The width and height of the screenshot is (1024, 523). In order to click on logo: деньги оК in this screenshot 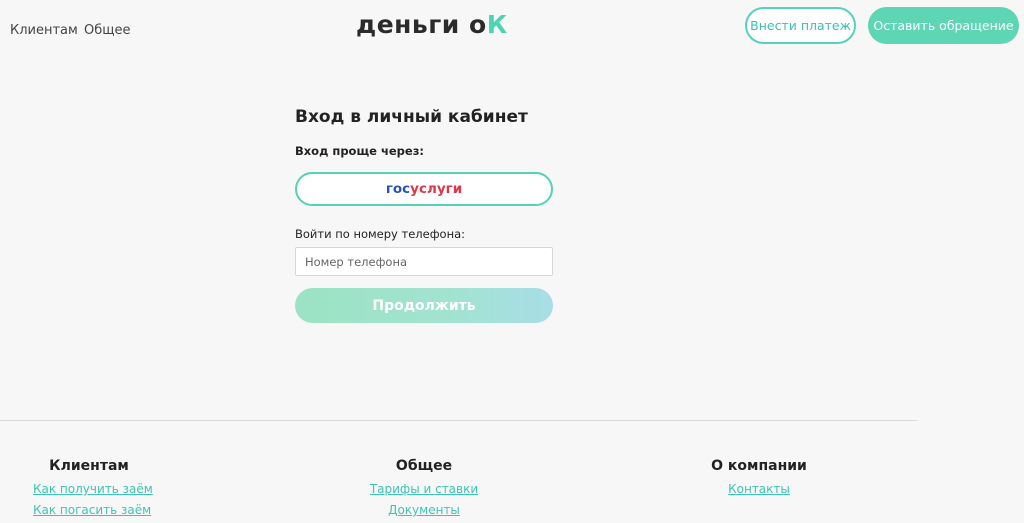, I will do `click(432, 24)`.